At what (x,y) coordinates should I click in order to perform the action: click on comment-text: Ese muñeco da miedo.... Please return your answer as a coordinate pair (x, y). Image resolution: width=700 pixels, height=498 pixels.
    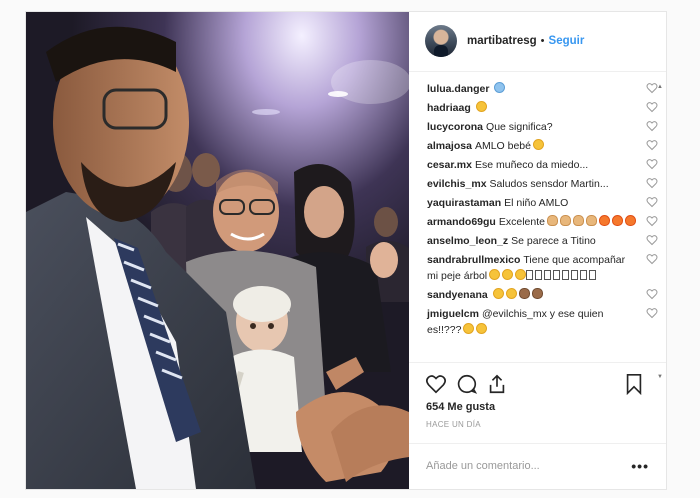
    Looking at the image, I should click on (531, 164).